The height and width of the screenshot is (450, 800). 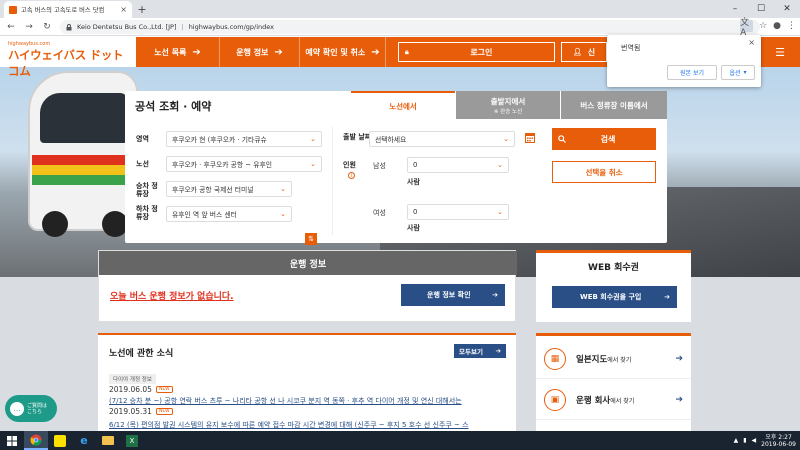 What do you see at coordinates (31, 408) in the screenshot?
I see `chat-help-button: … ご質問は こちら` at bounding box center [31, 408].